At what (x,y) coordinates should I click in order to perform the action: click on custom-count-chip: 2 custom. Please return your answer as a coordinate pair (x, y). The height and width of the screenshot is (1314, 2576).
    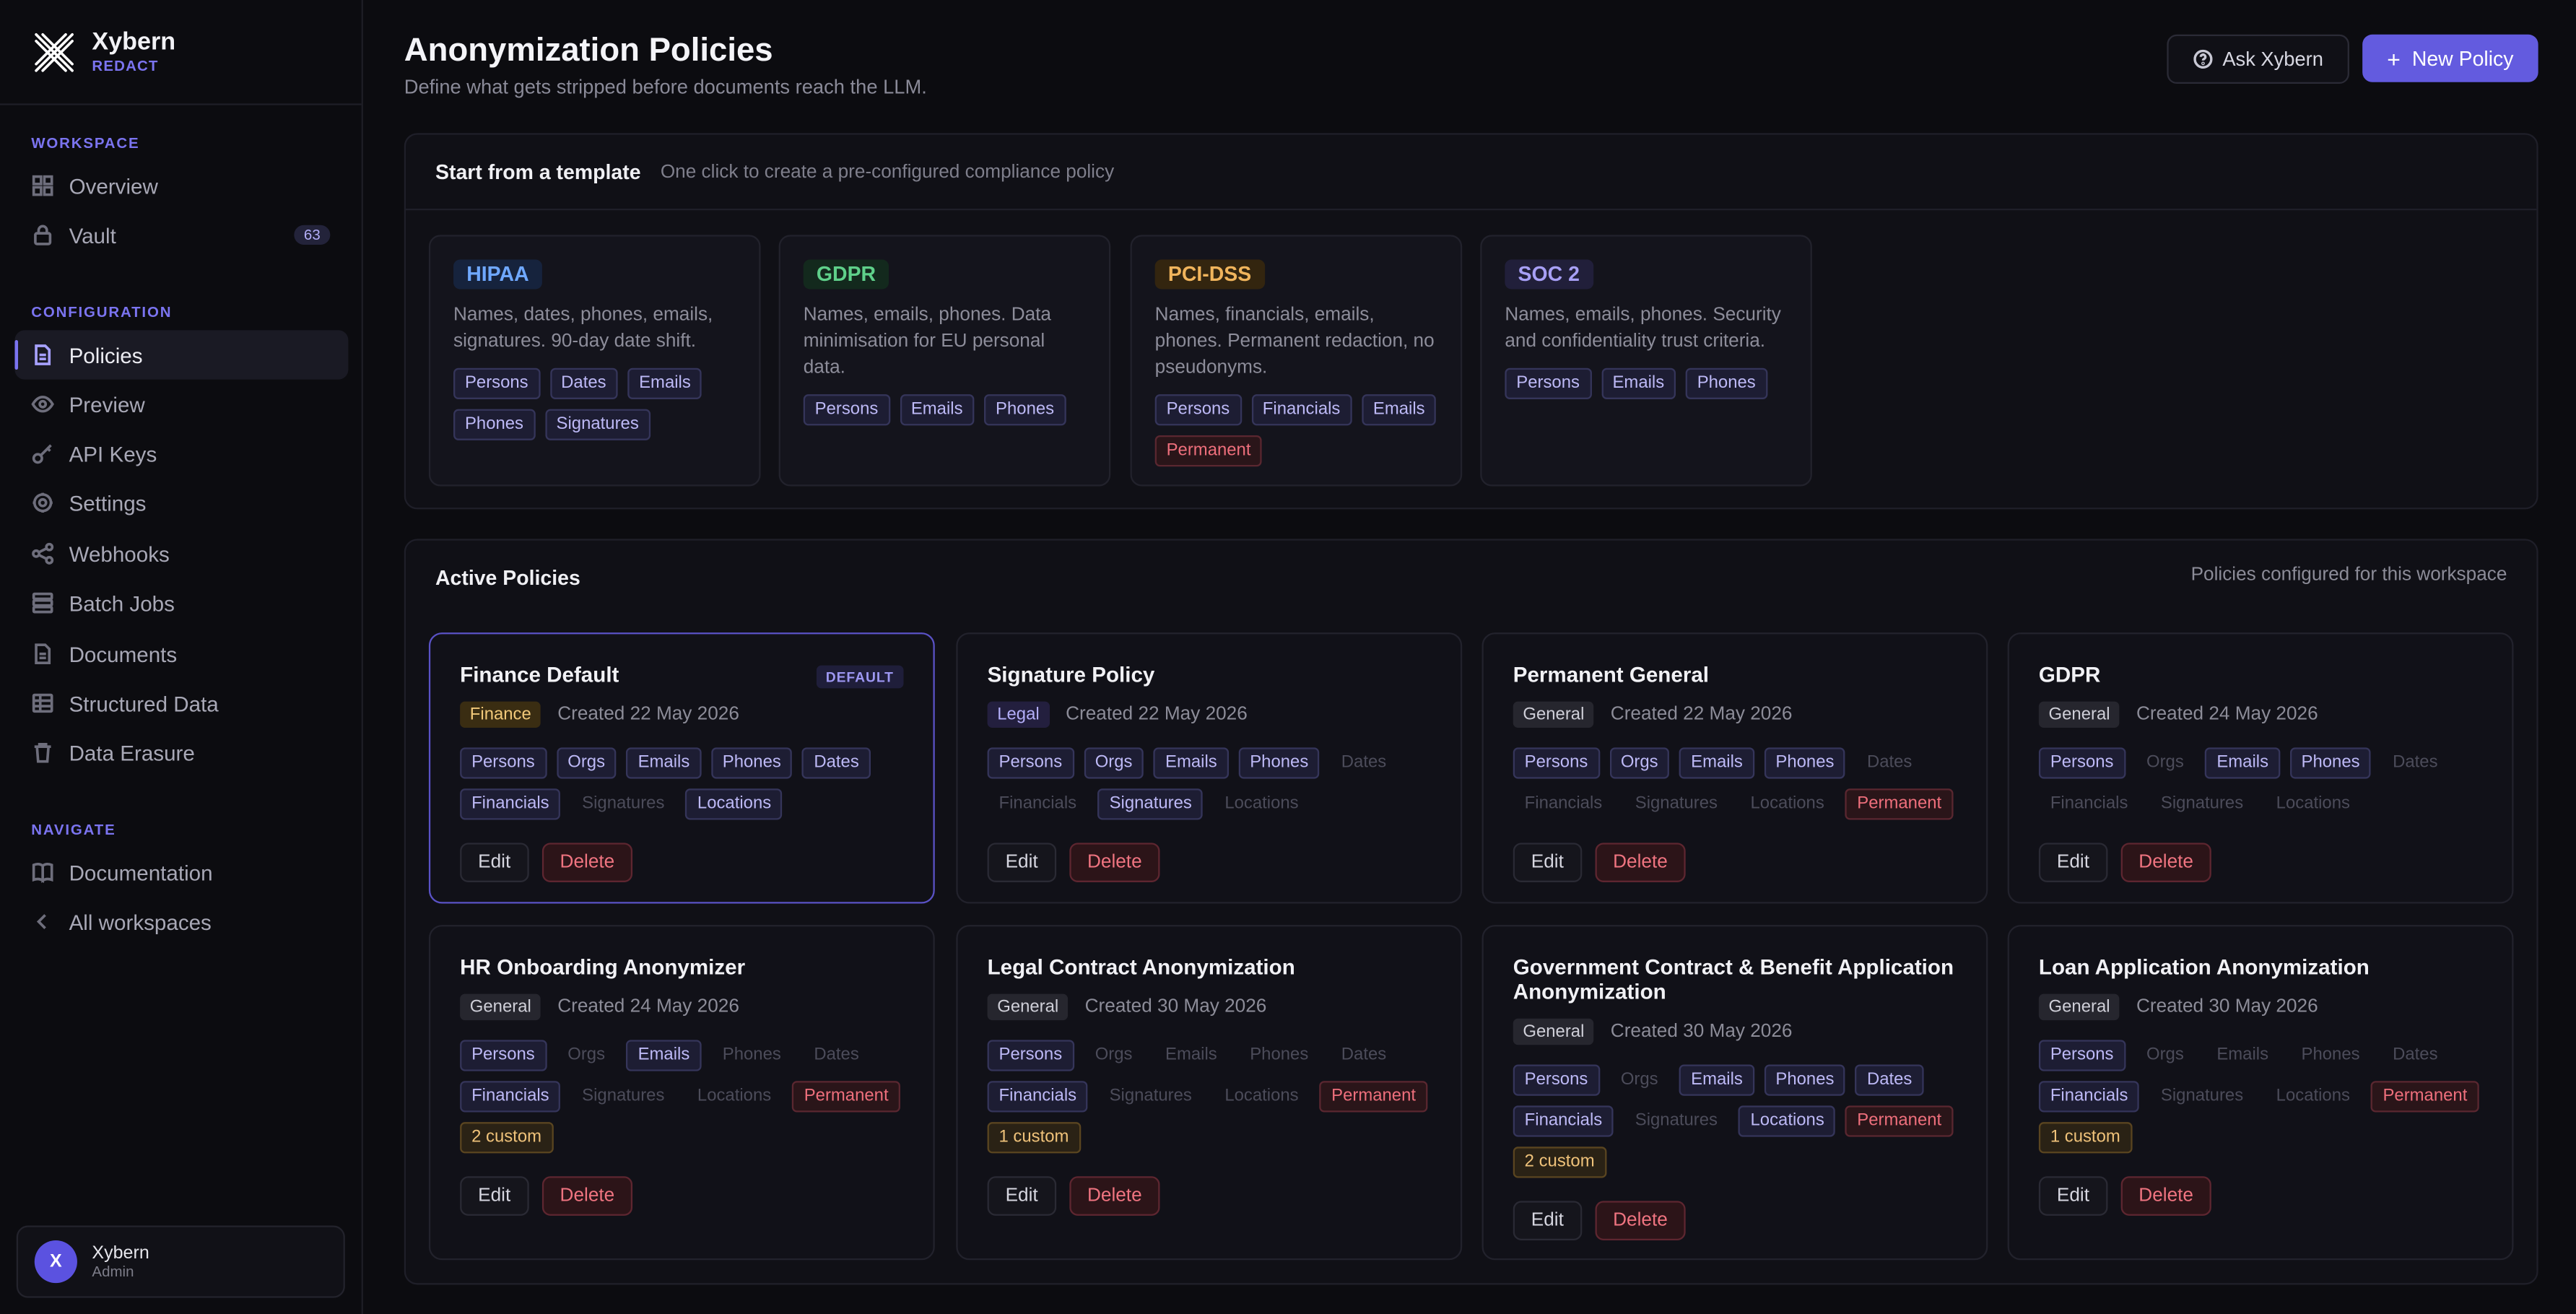
    Looking at the image, I should click on (506, 1138).